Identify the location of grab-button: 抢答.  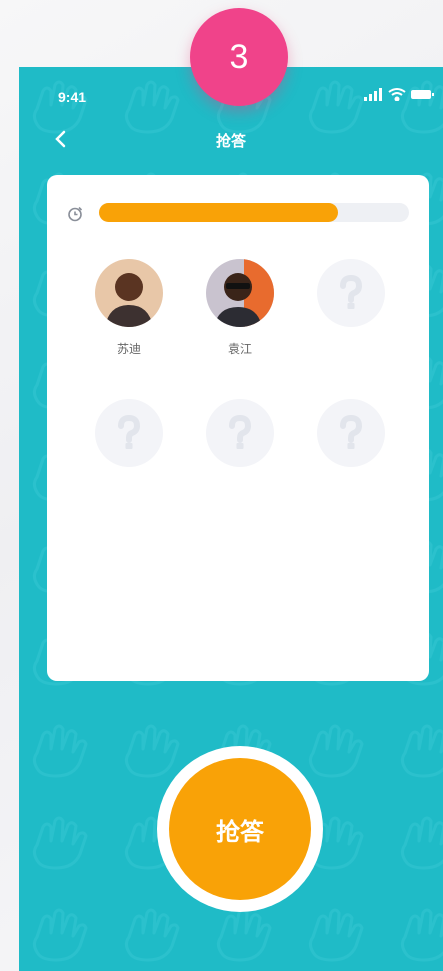
(240, 829).